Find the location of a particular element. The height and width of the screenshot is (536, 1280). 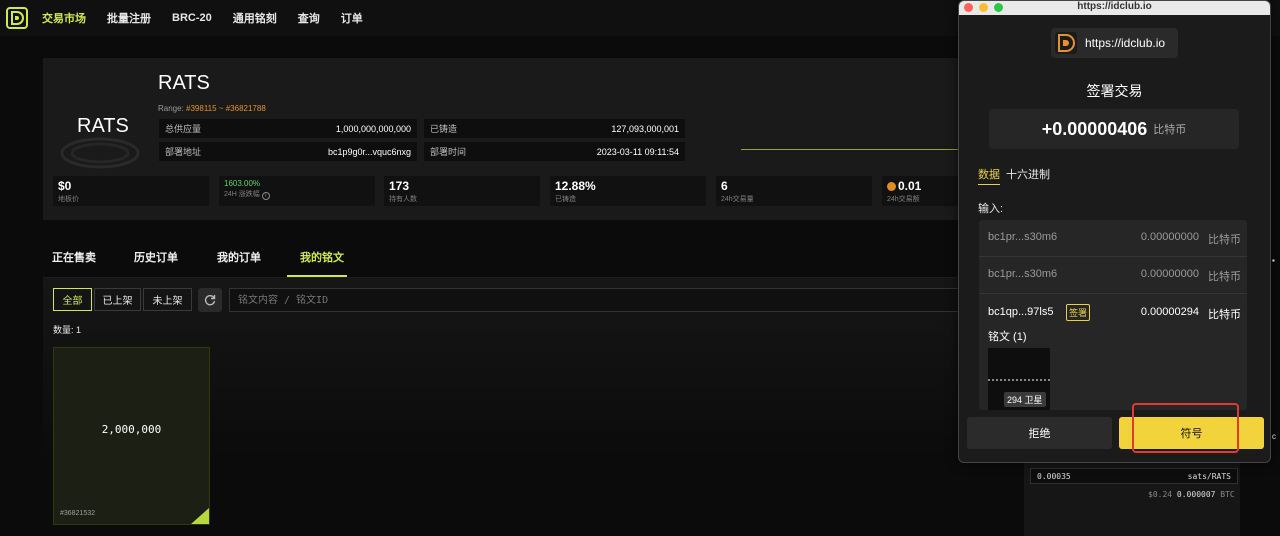

tab-my-orders: 我的订单 is located at coordinates (239, 257).